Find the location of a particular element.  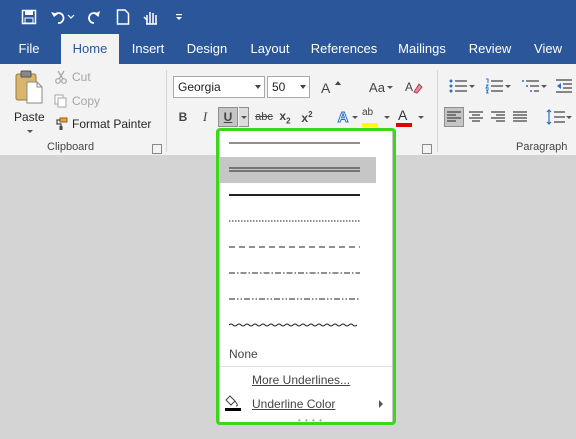

align-center-icon is located at coordinates (476, 116).